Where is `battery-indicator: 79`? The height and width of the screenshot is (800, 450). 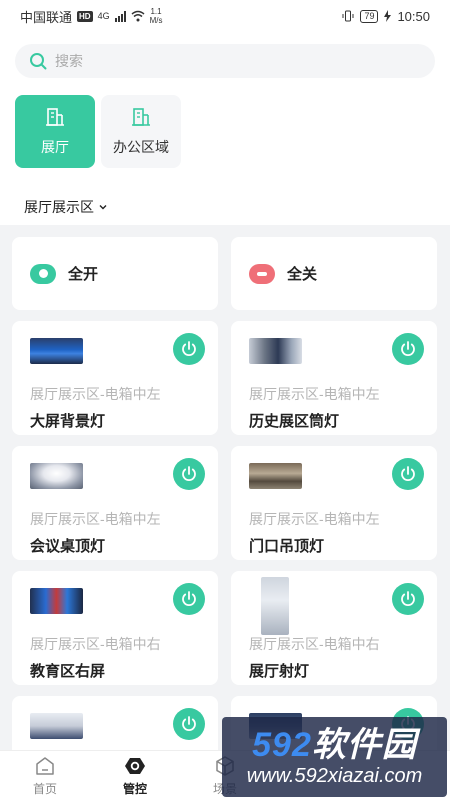
battery-indicator: 79 is located at coordinates (369, 16).